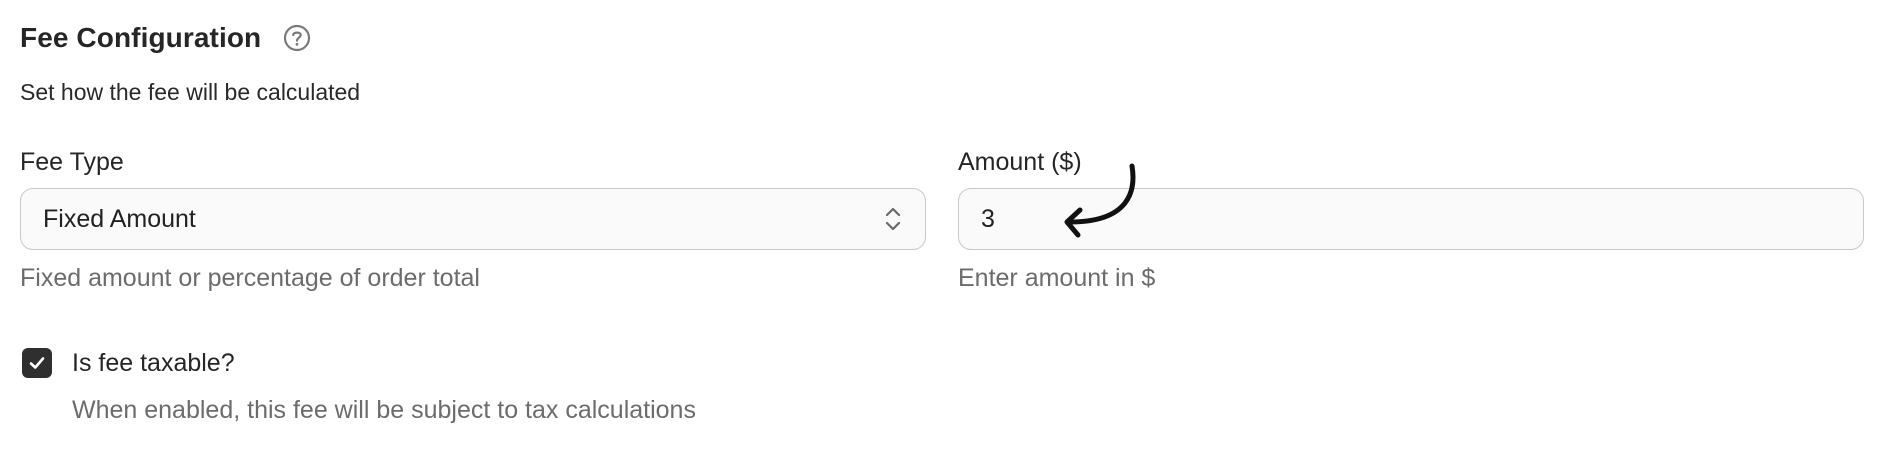  Describe the element at coordinates (153, 362) in the screenshot. I see `taxable-label: Is fee taxable?` at that location.